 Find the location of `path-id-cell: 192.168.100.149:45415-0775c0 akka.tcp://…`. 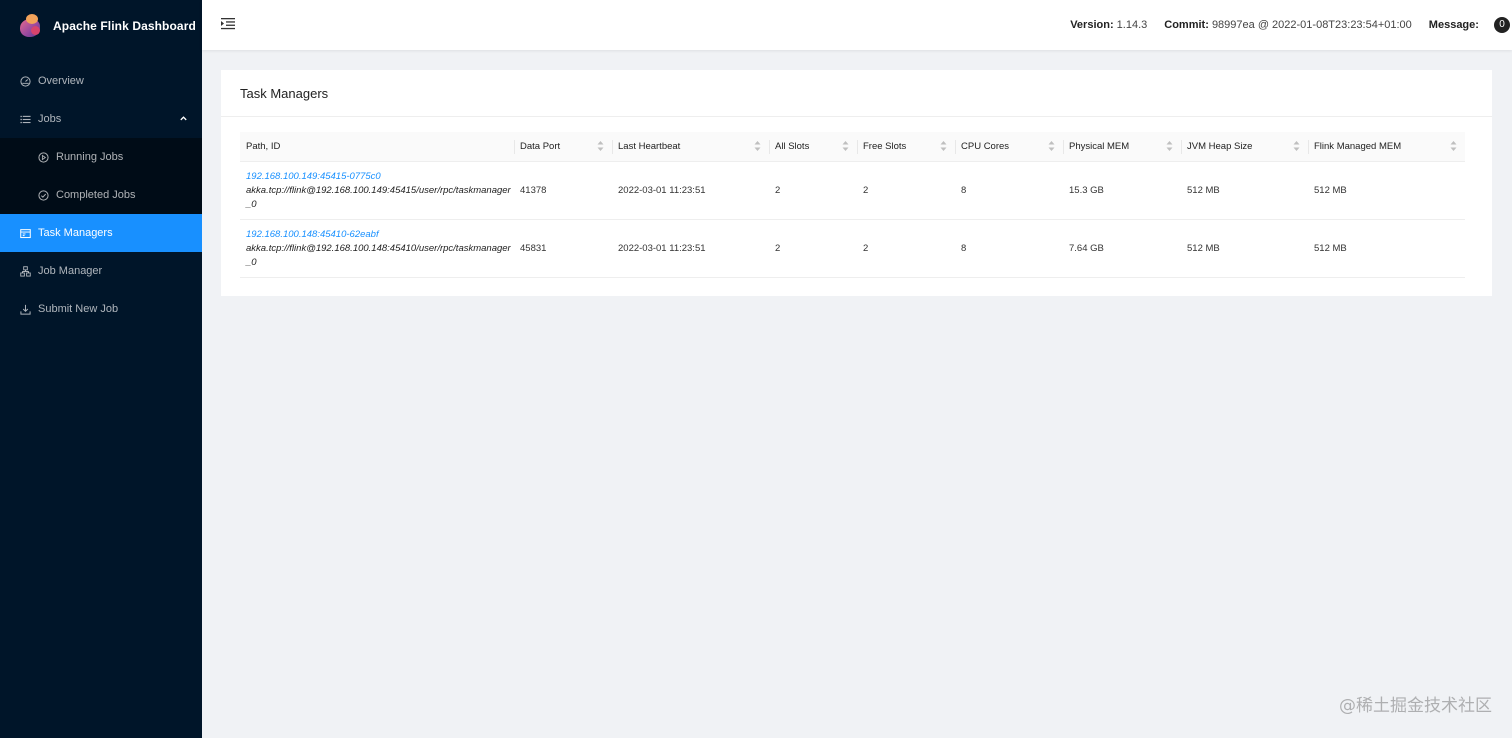

path-id-cell: 192.168.100.149:45415-0775c0 akka.tcp://… is located at coordinates (377, 190).